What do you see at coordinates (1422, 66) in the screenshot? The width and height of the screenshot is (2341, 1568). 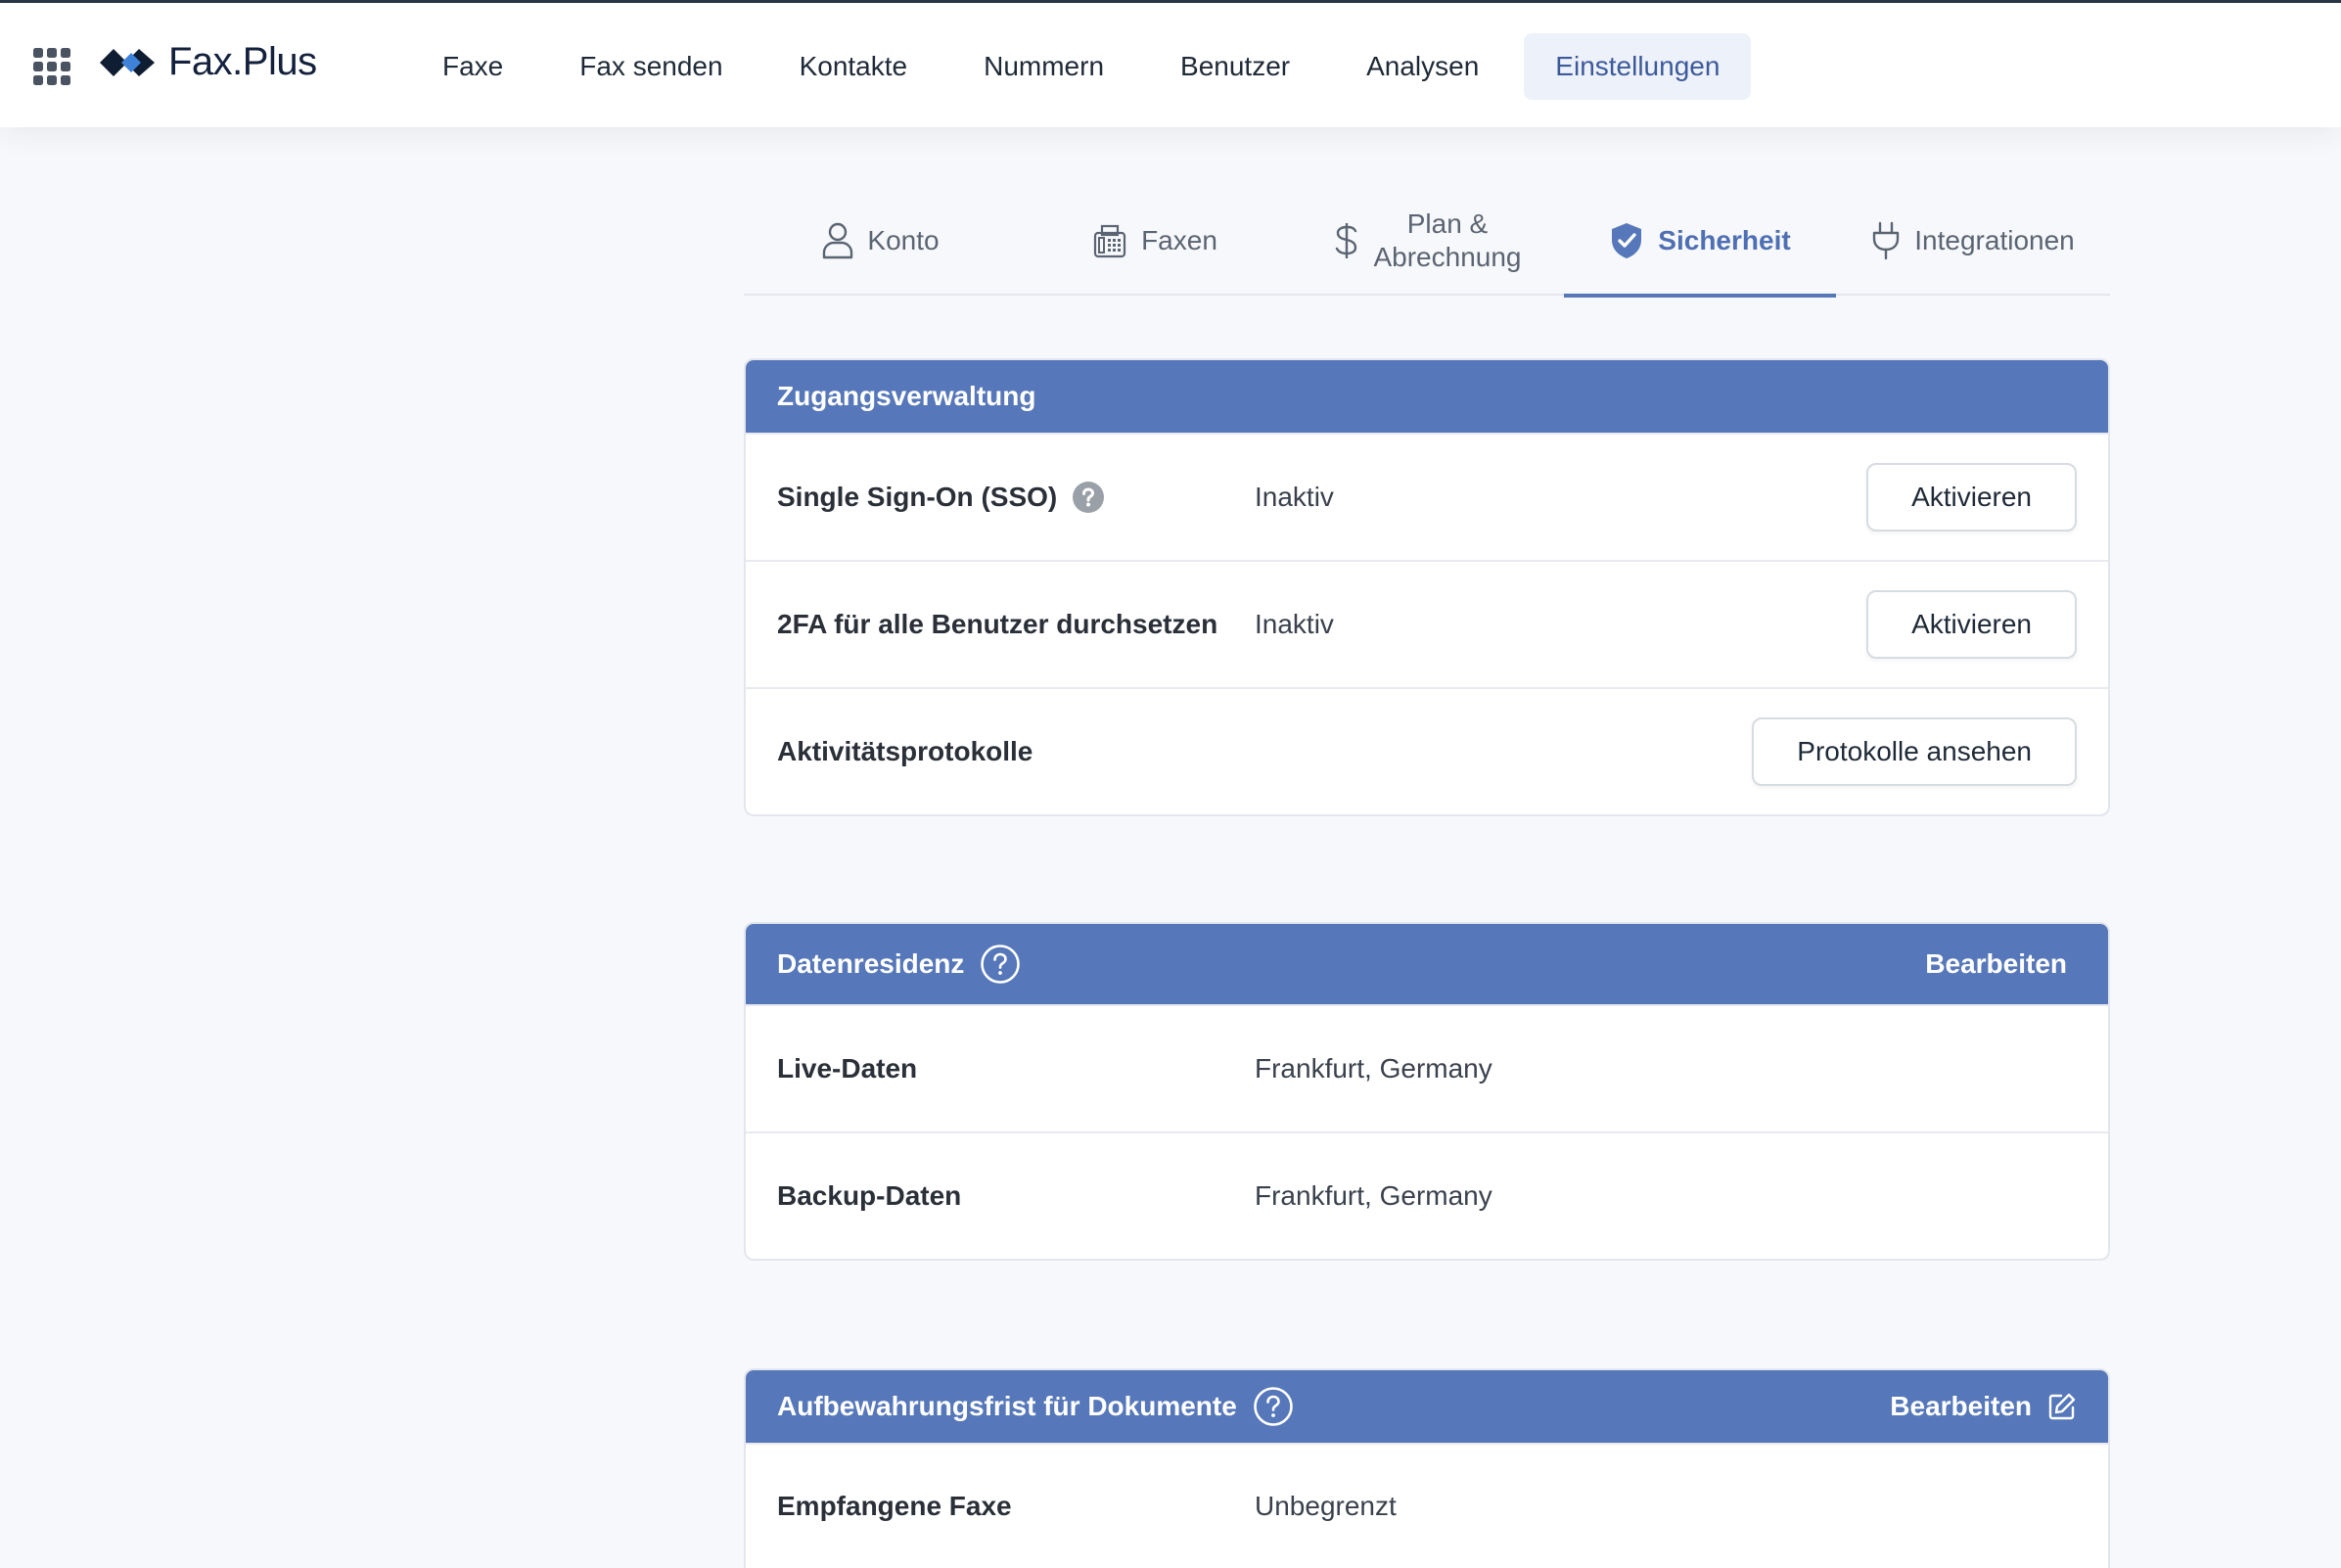 I see `nav-item-analysen: Analysen` at bounding box center [1422, 66].